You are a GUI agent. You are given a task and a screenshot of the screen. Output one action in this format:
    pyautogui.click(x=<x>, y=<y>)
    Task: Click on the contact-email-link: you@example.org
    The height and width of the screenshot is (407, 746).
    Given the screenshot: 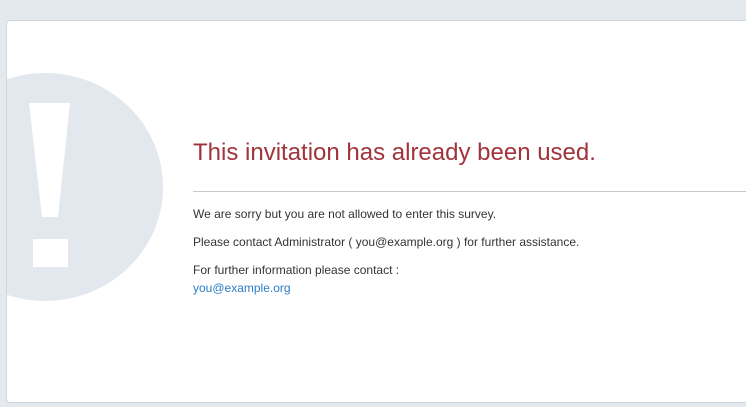 What is the action you would take?
    pyautogui.click(x=242, y=288)
    